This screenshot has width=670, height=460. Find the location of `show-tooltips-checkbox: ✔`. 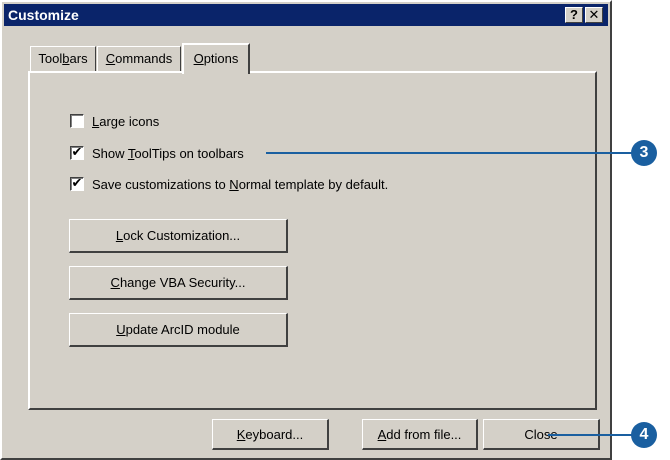

show-tooltips-checkbox: ✔ is located at coordinates (77, 152).